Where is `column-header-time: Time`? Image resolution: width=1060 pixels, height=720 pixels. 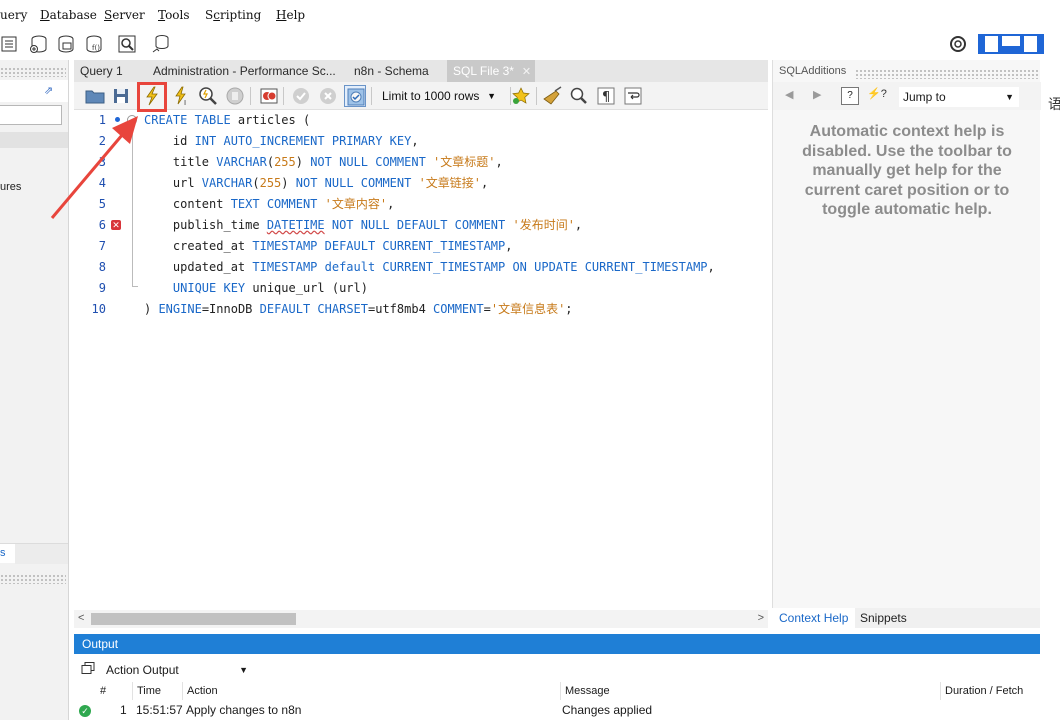
column-header-time: Time is located at coordinates (157, 691).